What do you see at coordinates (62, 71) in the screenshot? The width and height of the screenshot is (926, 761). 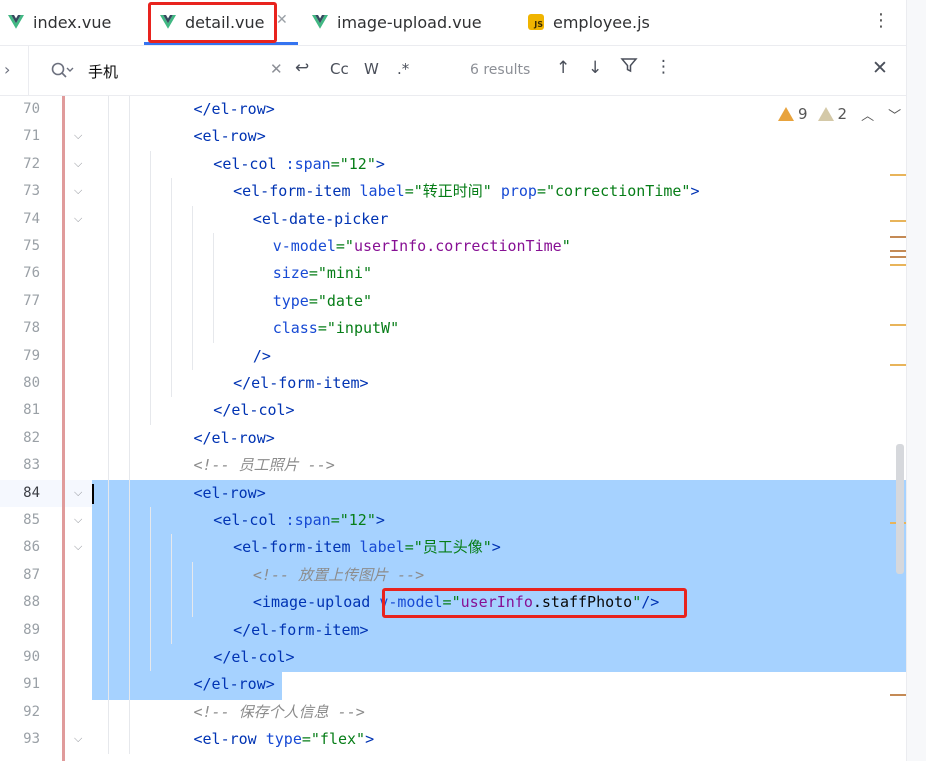 I see `search-history-icon` at bounding box center [62, 71].